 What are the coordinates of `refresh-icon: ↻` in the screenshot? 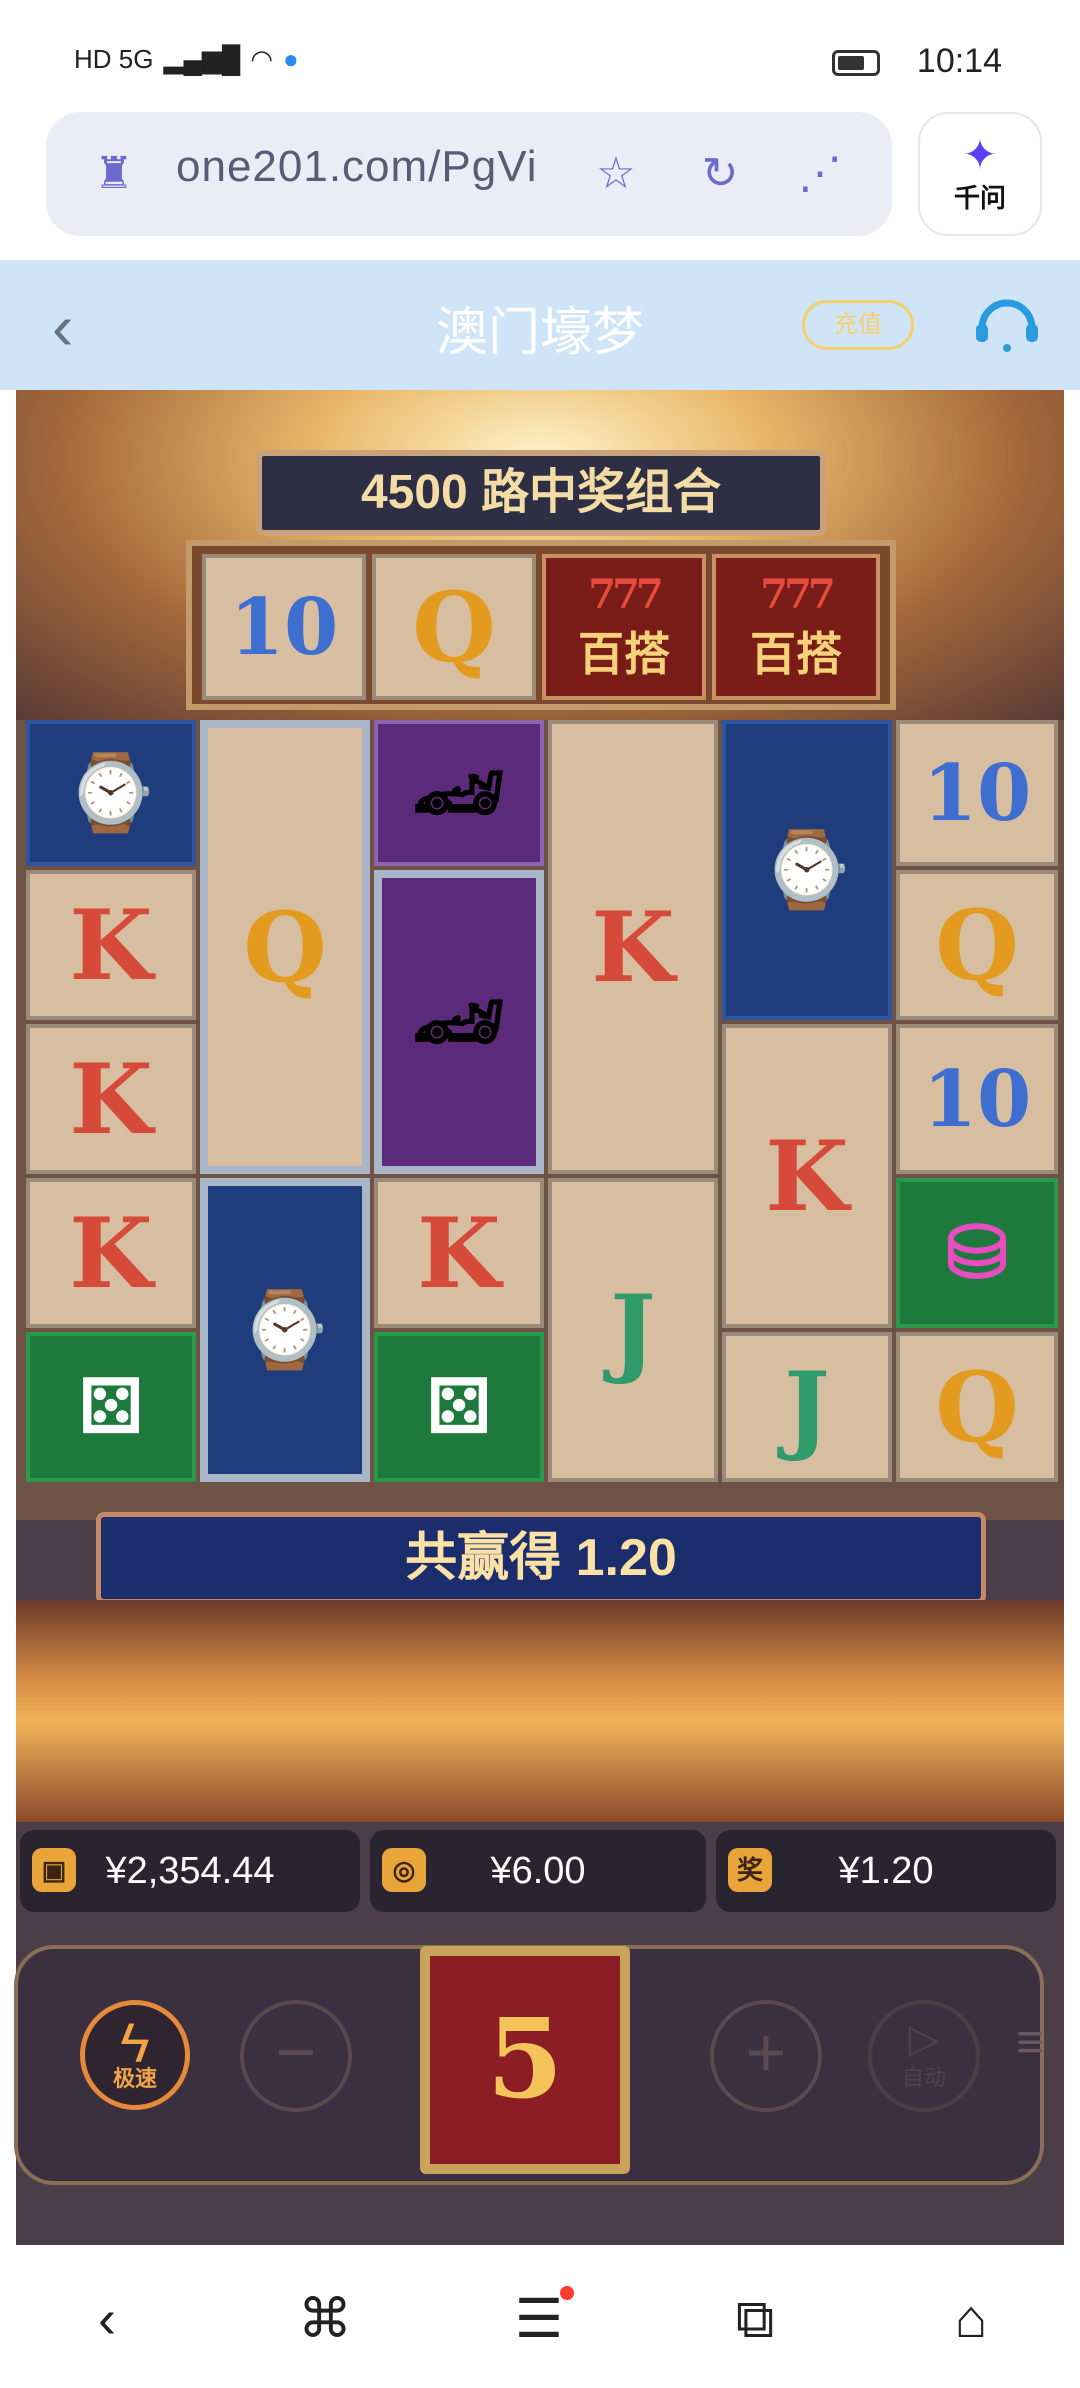 It's located at (720, 174).